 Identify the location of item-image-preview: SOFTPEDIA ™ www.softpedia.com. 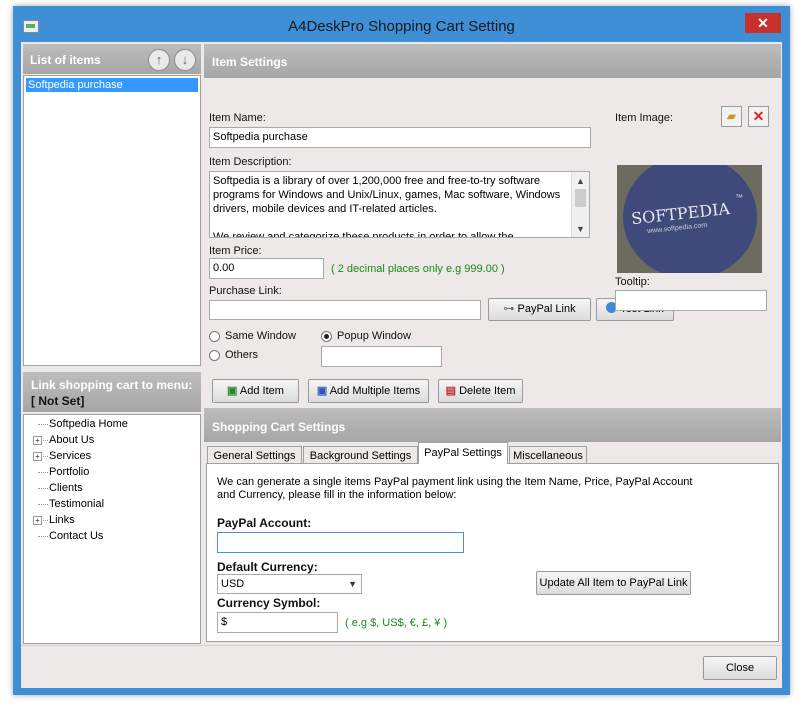
(689, 219).